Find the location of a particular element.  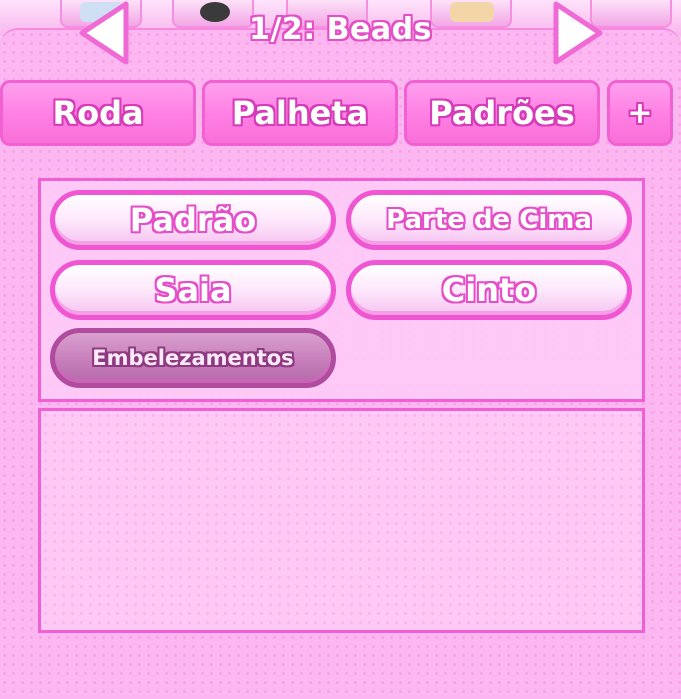

tab-padroes: Padrões is located at coordinates (502, 113).